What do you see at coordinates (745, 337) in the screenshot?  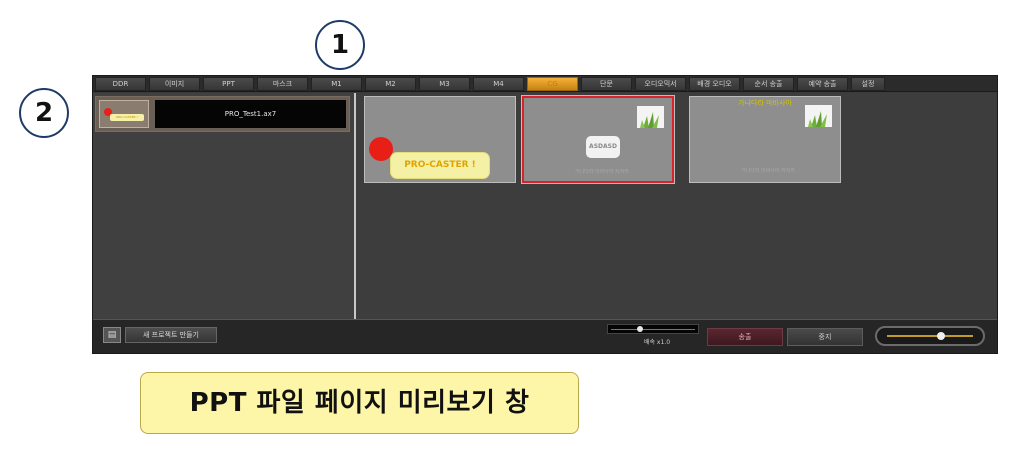 I see `broadcast-button: 송출` at bounding box center [745, 337].